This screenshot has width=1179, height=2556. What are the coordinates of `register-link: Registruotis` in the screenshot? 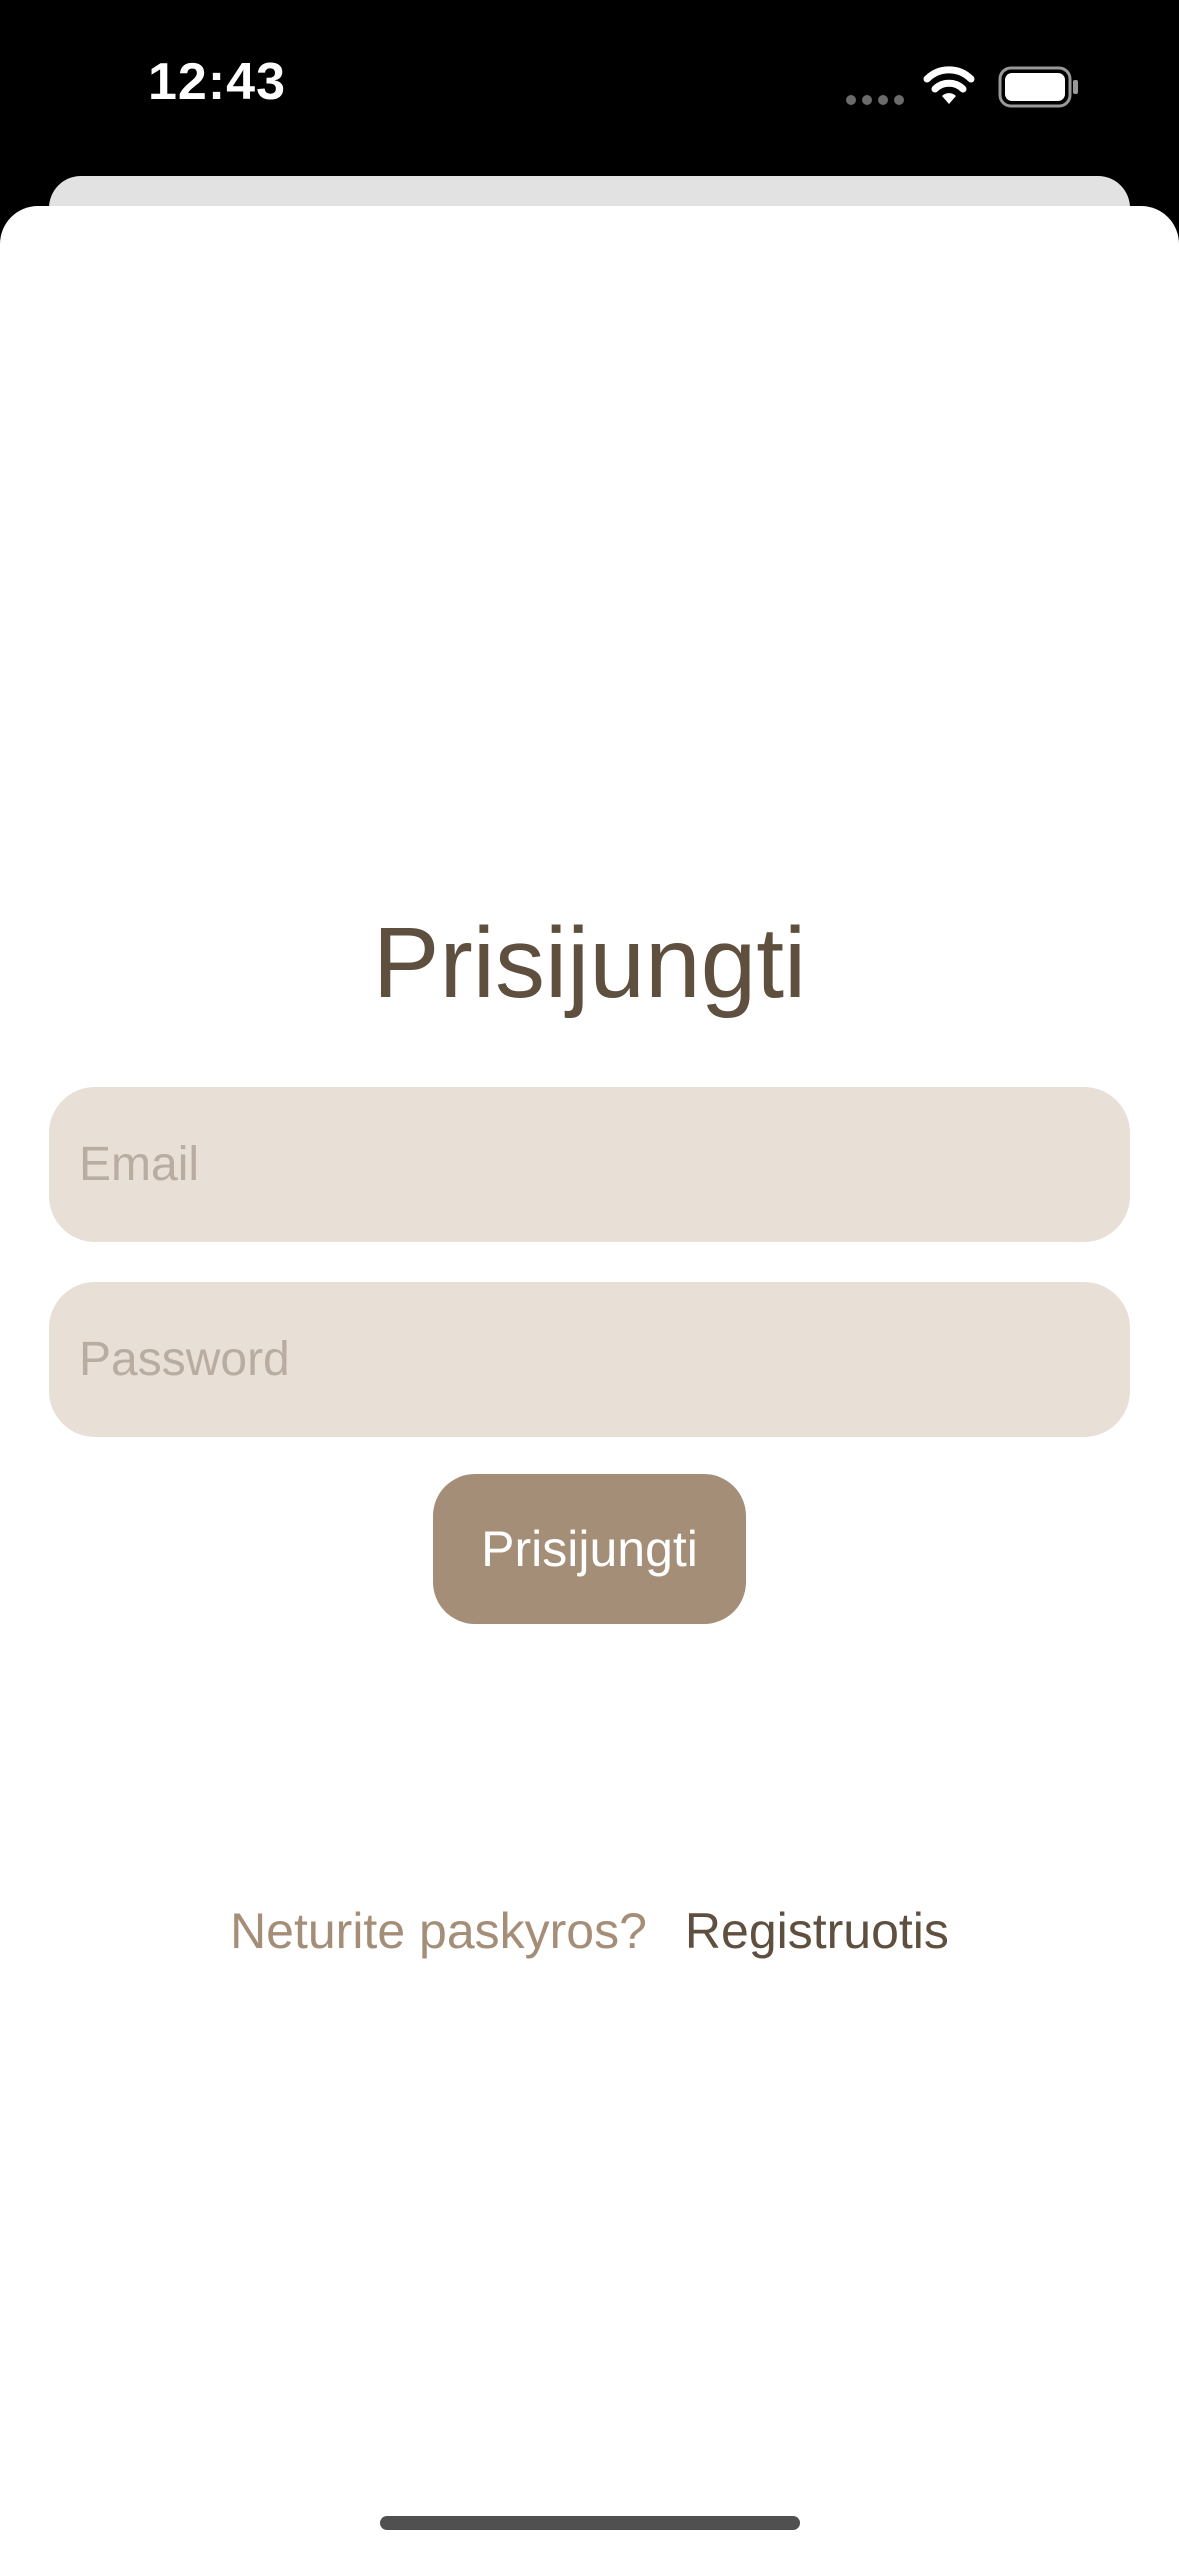 It's located at (817, 1931).